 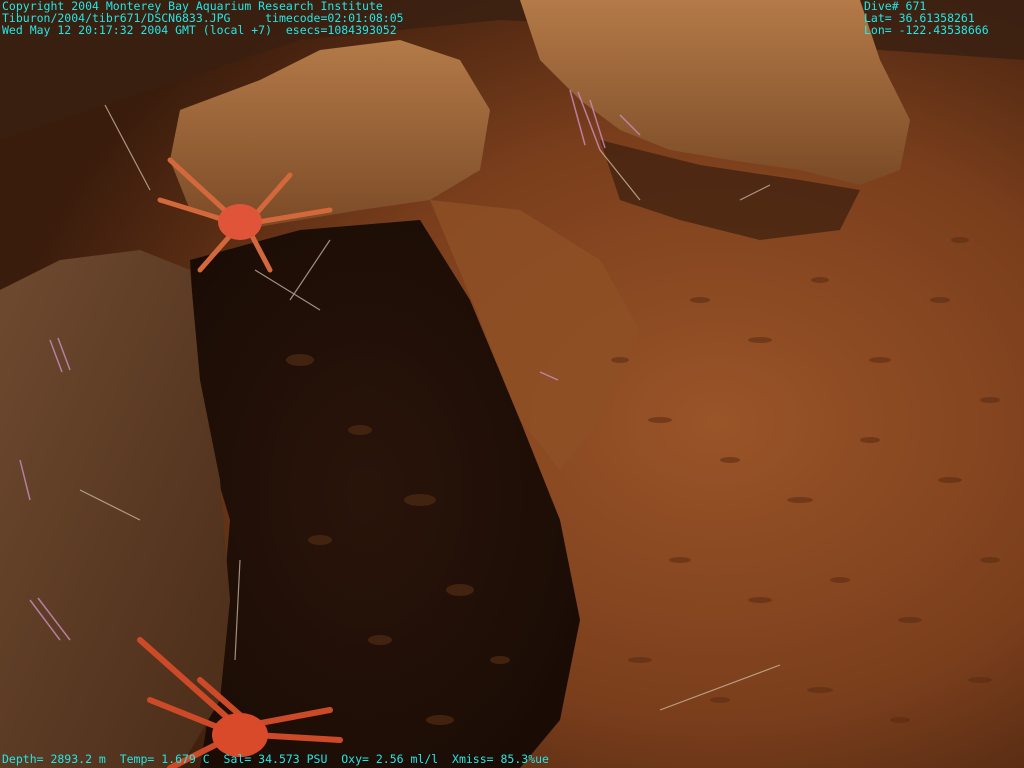 What do you see at coordinates (240, 735) in the screenshot?
I see `crab-bottom-body` at bounding box center [240, 735].